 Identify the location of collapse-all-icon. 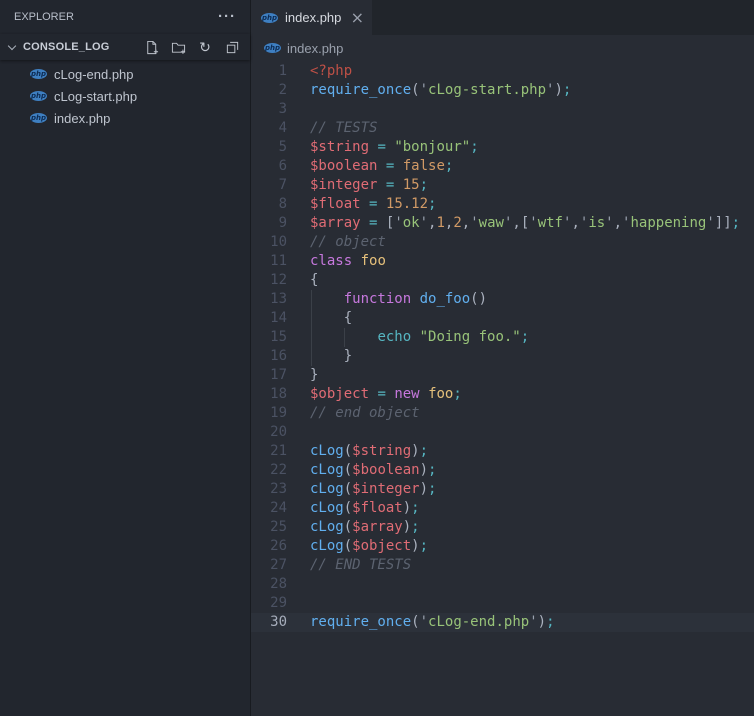
(232, 47).